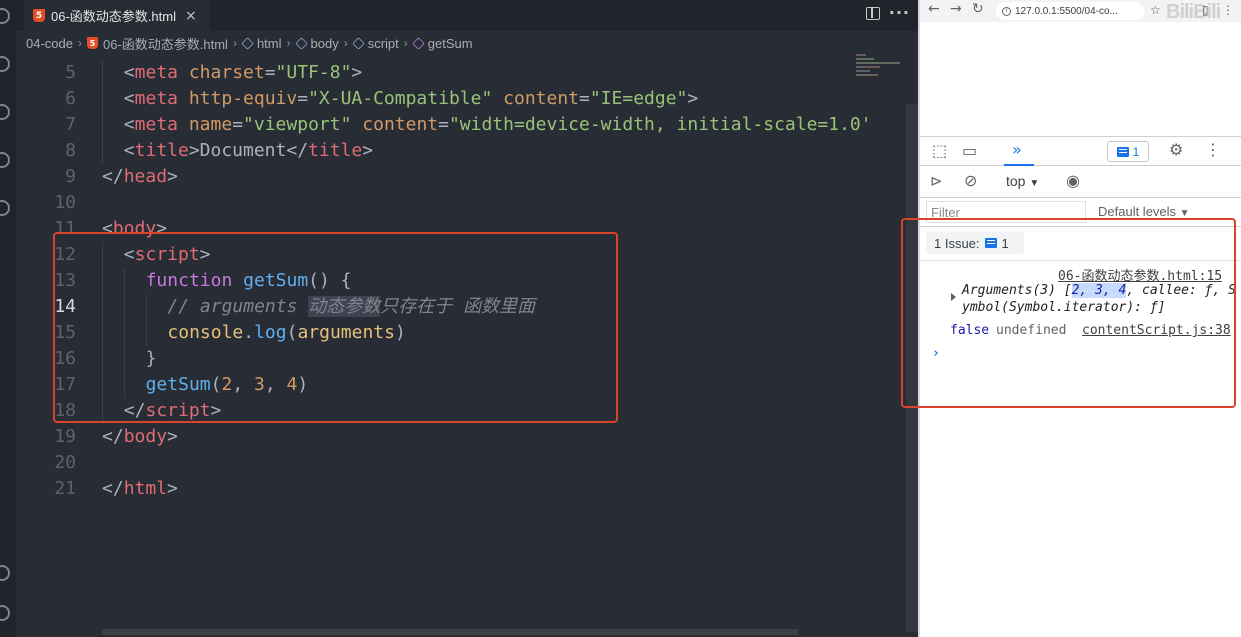 This screenshot has width=1241, height=637. Describe the element at coordinates (459, 203) in the screenshot. I see `code-line: 10` at that location.